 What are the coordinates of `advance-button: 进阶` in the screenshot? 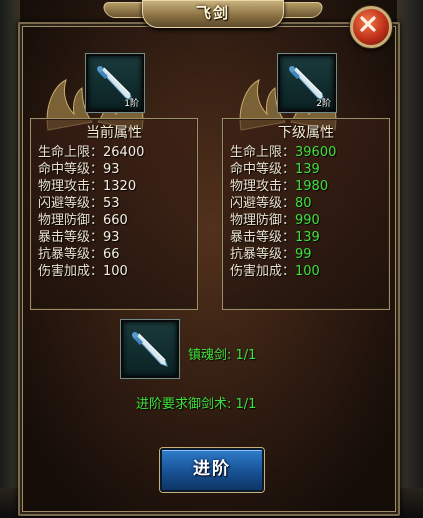 It's located at (212, 470).